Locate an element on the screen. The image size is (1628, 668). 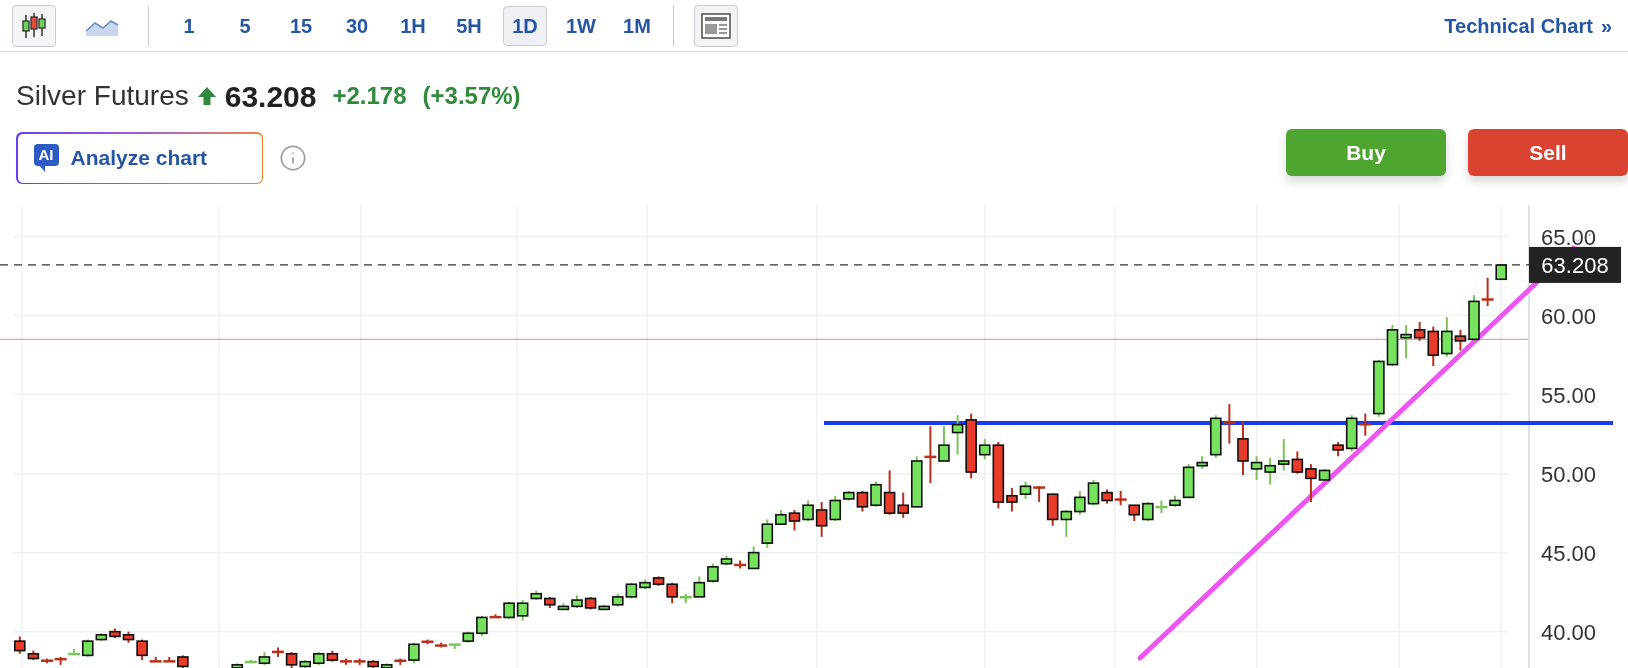
analyze-chart-button: AI Analyze chart is located at coordinates (139, 158).